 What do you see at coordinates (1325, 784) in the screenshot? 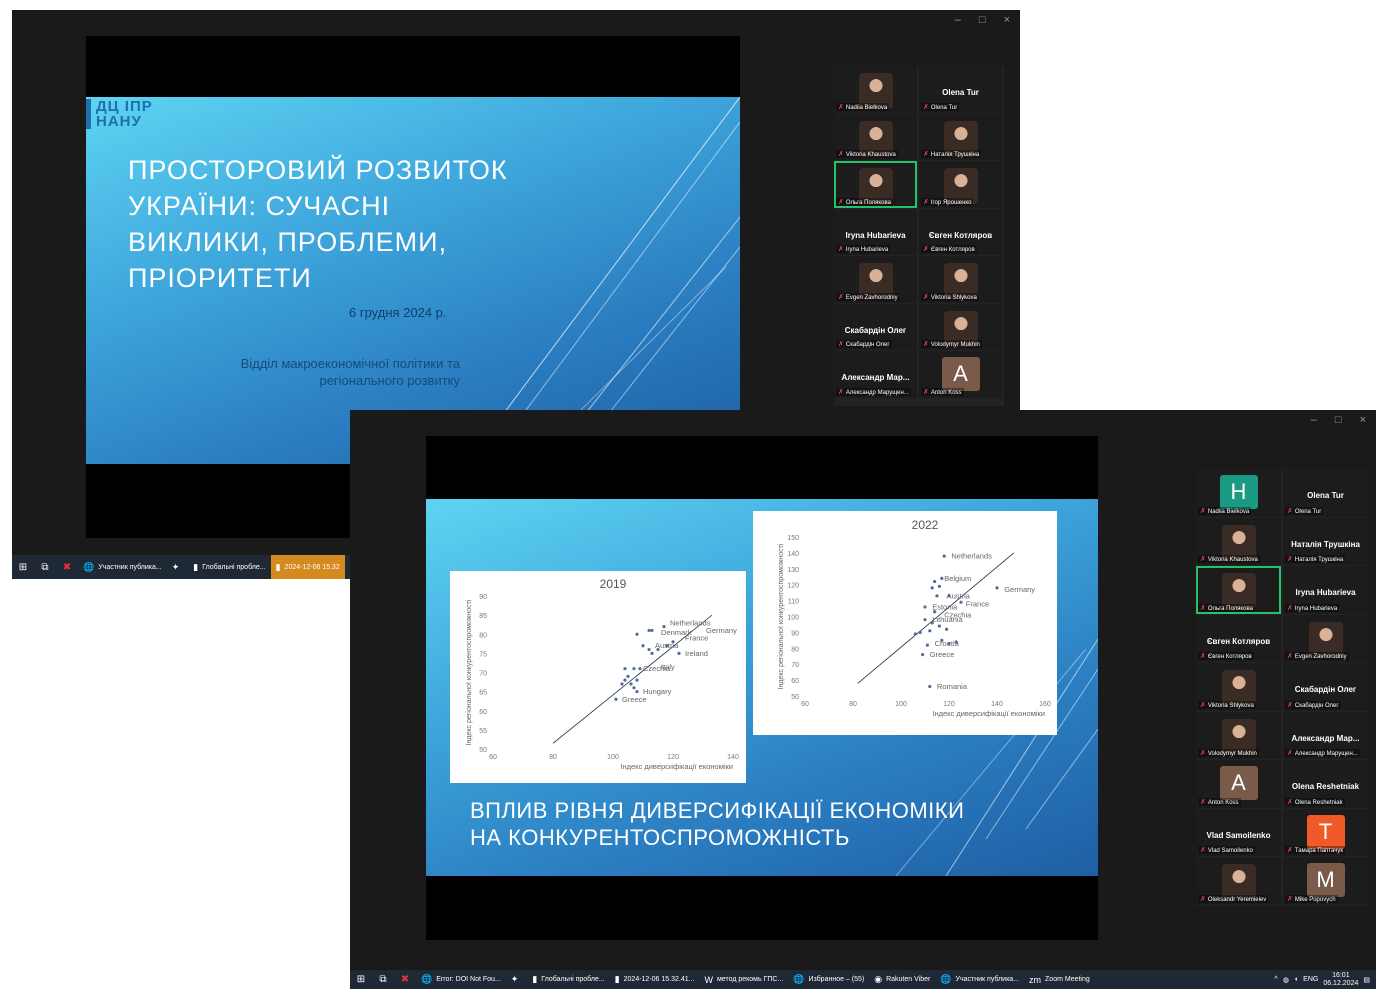
I see `participant-tile: Olena Reshetniak ✗ Olena Reshetniak` at bounding box center [1325, 784].